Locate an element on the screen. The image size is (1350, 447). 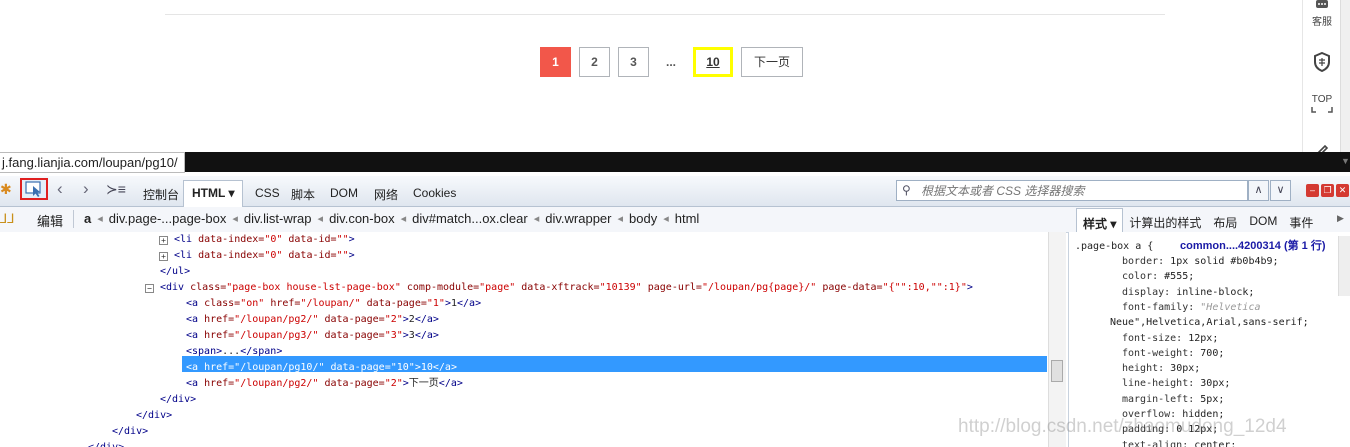
search-input is located at coordinates (1081, 190).